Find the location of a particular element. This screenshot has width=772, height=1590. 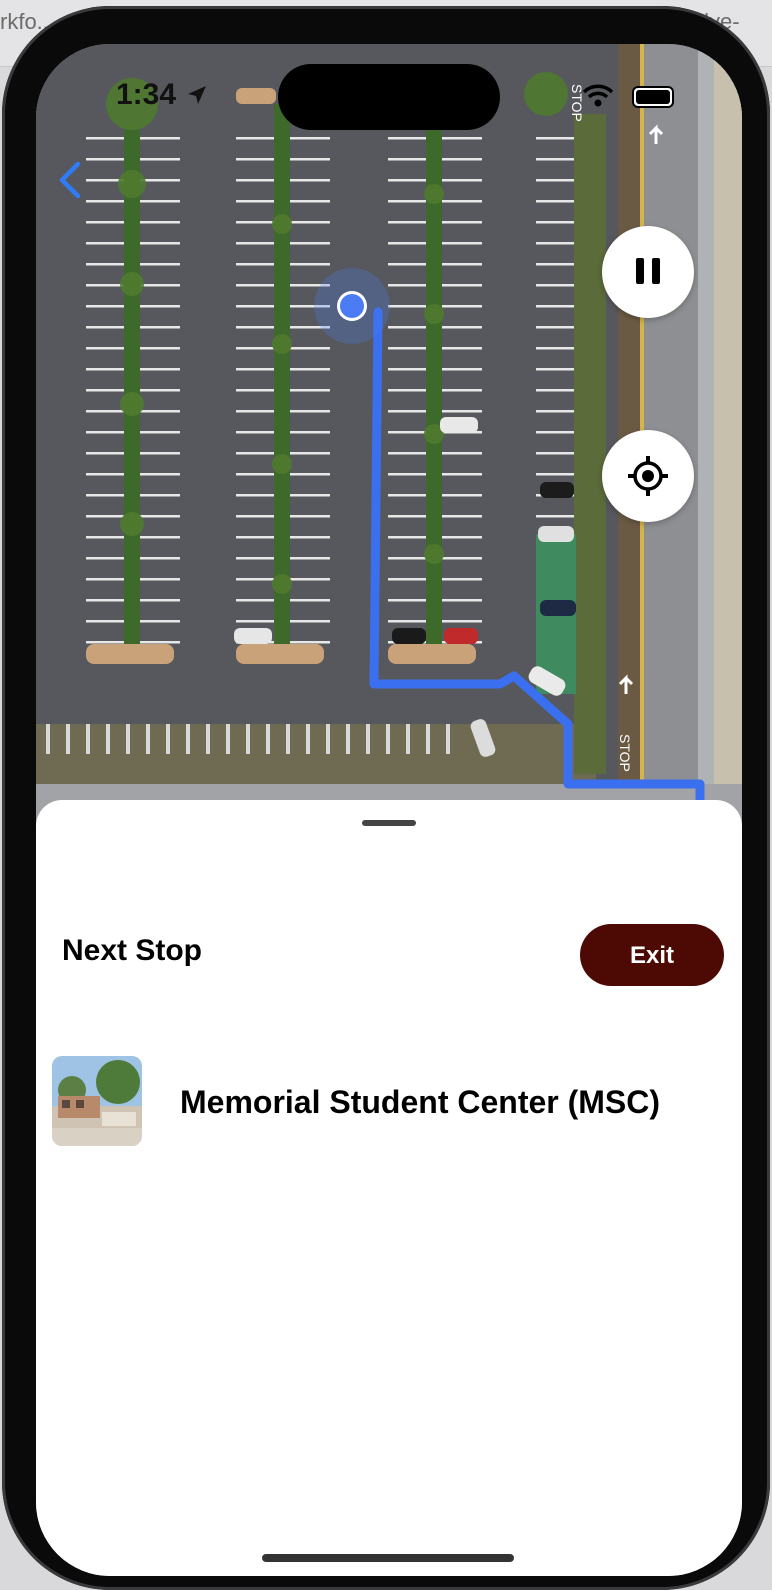

back-chevron-icon is located at coordinates (70, 180).